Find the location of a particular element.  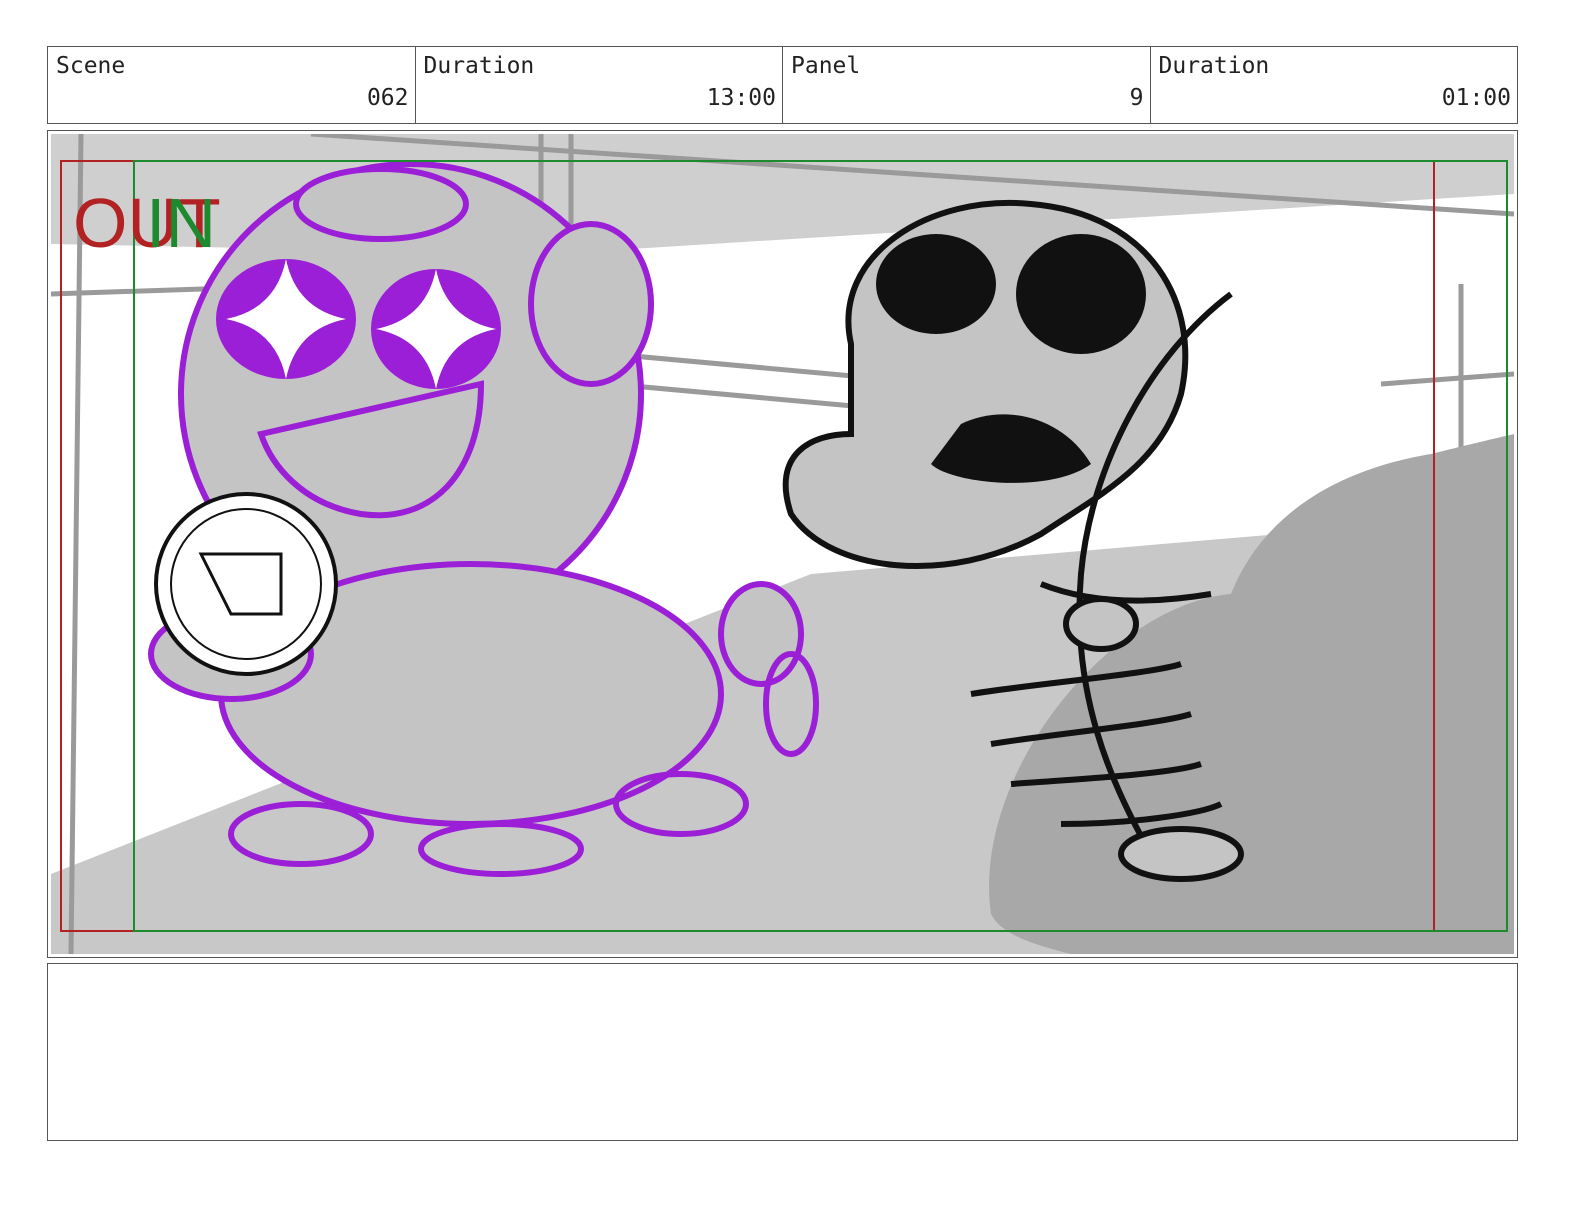

panel-number: 9 is located at coordinates (1137, 98).